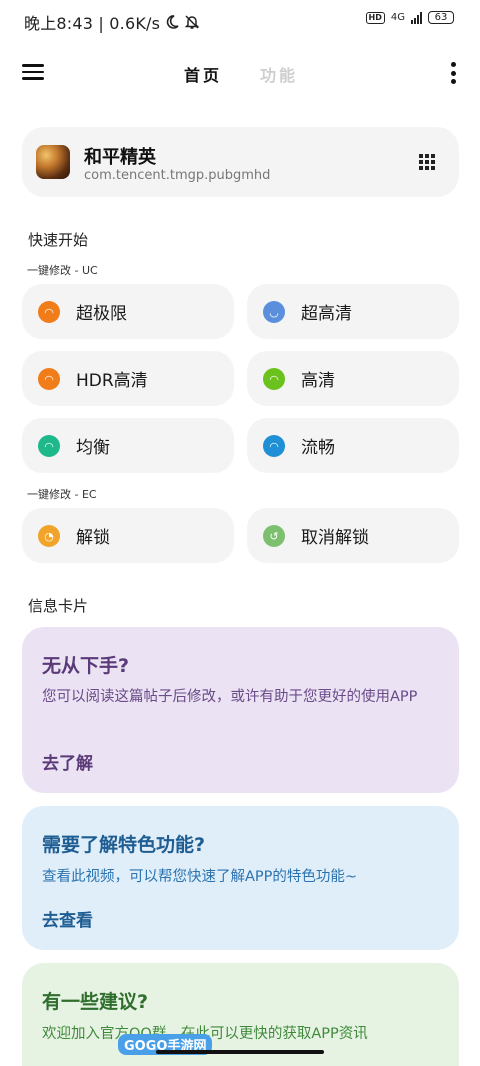 Image resolution: width=480 pixels, height=1066 pixels. What do you see at coordinates (203, 74) in the screenshot?
I see `tab-home: 首页` at bounding box center [203, 74].